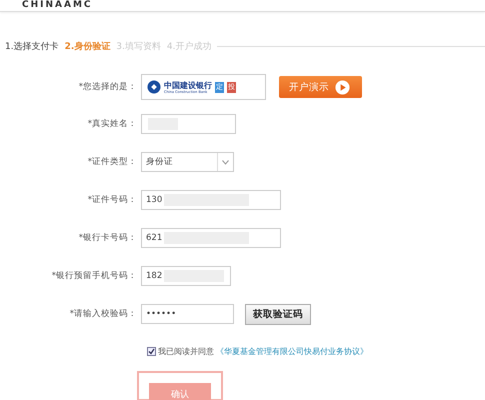 This screenshot has height=400, width=485. Describe the element at coordinates (292, 351) in the screenshot. I see `agreement-link: 《华夏基金管理有限公司快易付业务协议》` at that location.